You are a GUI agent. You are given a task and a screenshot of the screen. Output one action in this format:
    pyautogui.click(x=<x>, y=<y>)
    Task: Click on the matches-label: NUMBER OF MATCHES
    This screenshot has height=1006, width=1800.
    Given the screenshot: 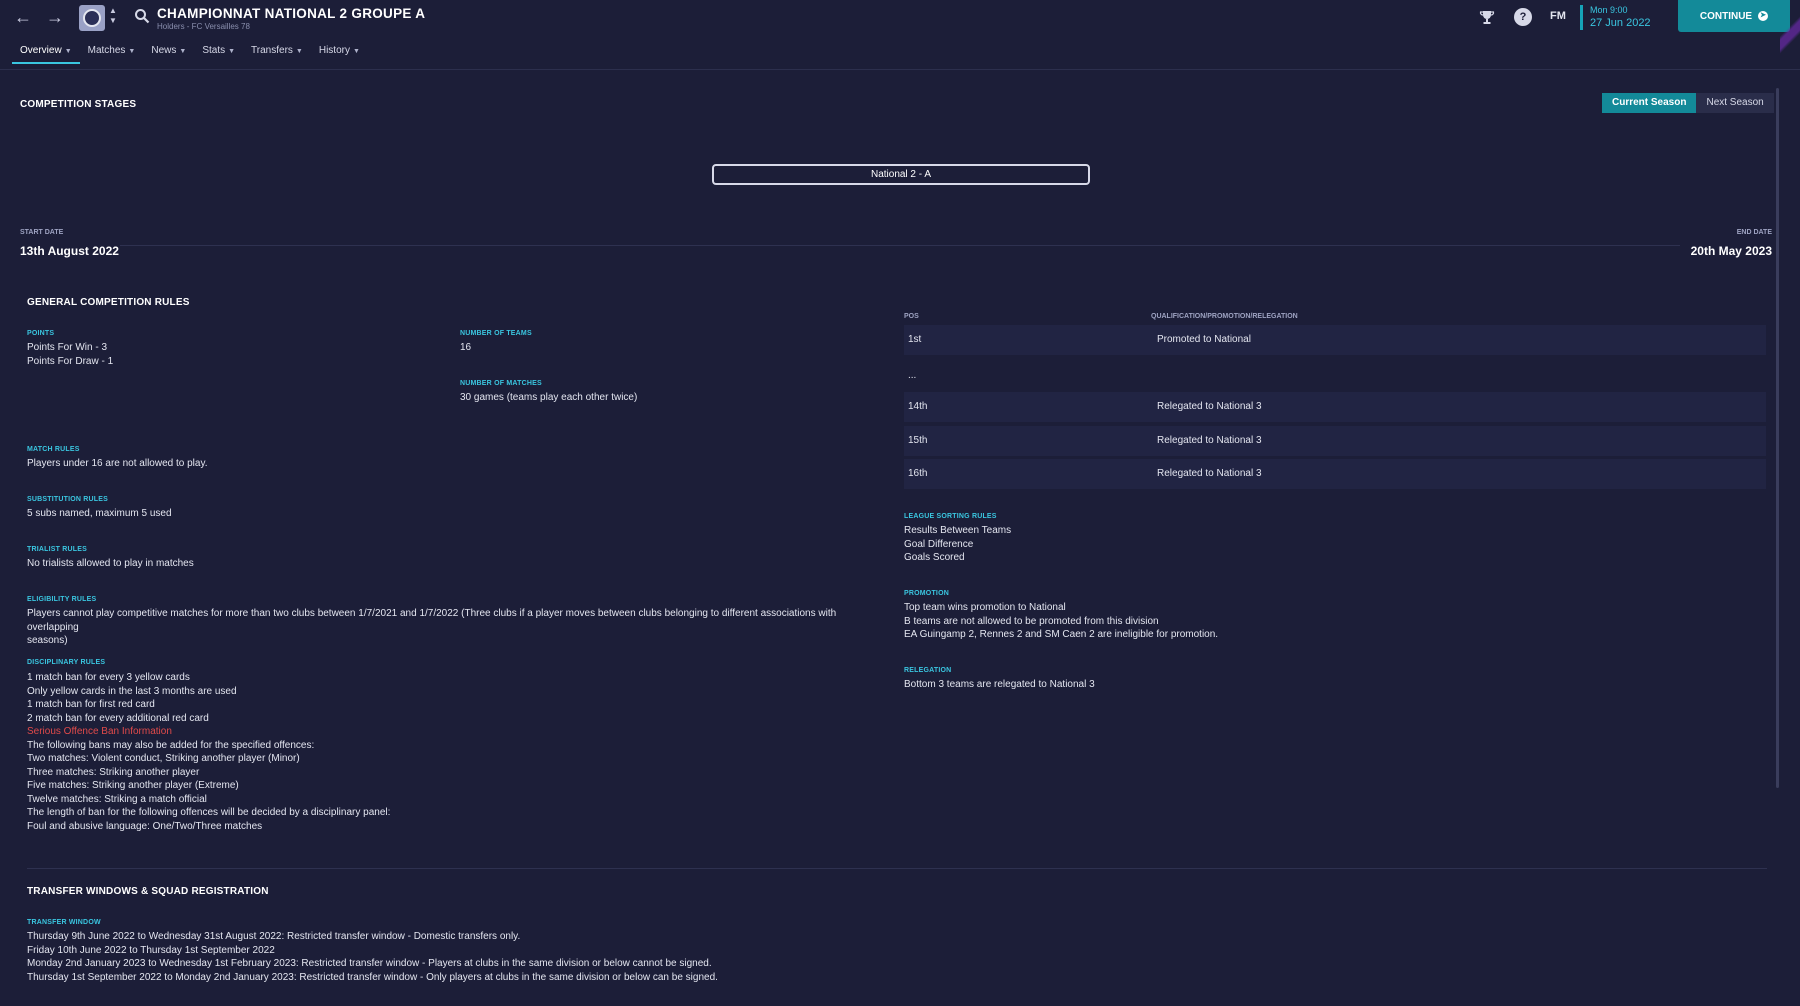 What is the action you would take?
    pyautogui.click(x=501, y=383)
    